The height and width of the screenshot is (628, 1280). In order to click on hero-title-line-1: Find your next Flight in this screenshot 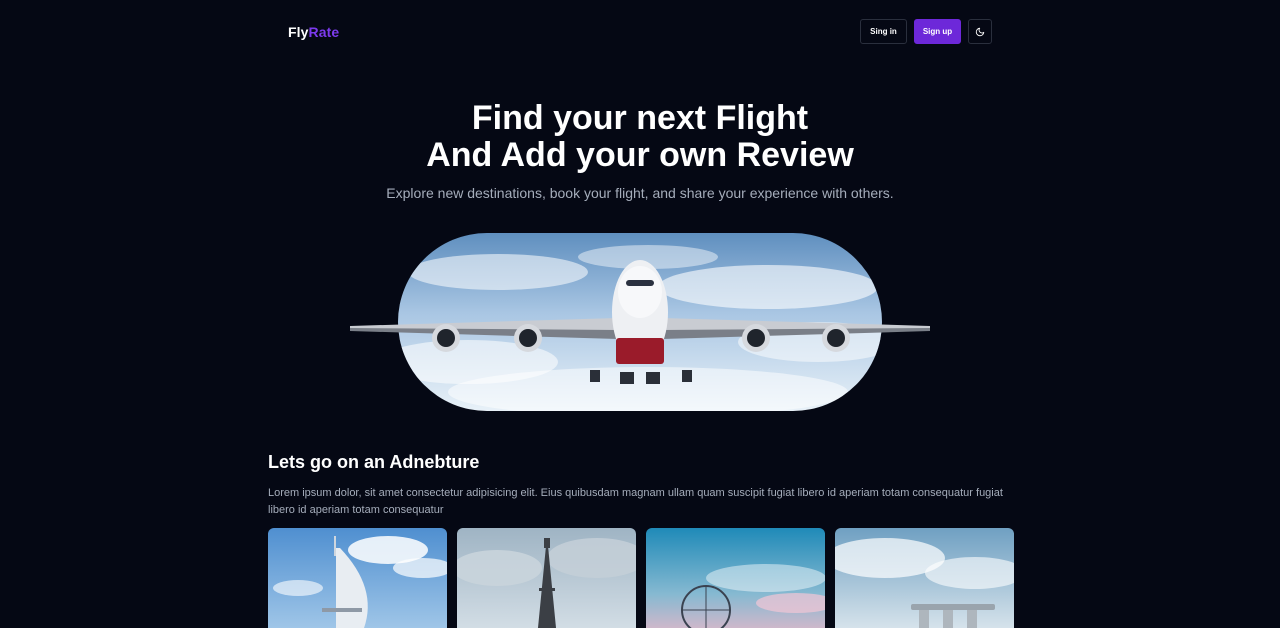, I will do `click(640, 118)`.